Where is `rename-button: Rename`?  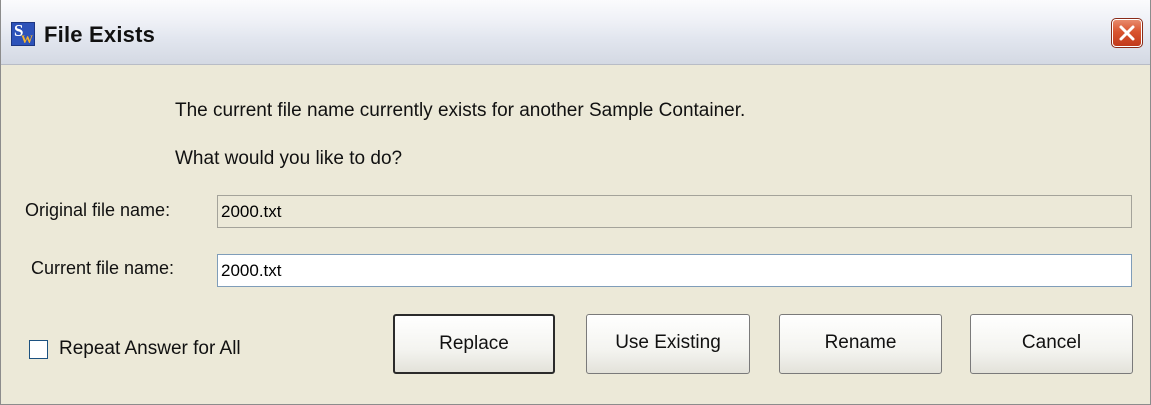 rename-button: Rename is located at coordinates (860, 344).